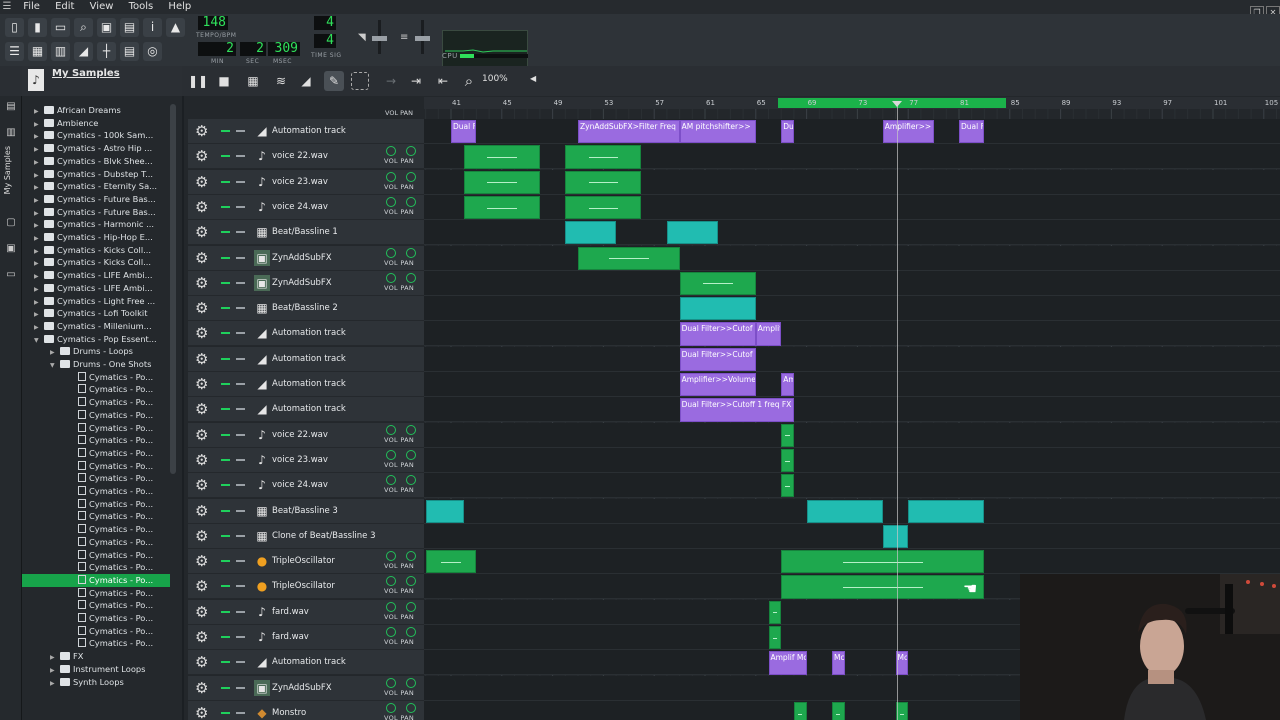 Image resolution: width=1280 pixels, height=720 pixels. Describe the element at coordinates (96, 123) in the screenshot. I see `browser-folder: ▶ Ambience` at that location.